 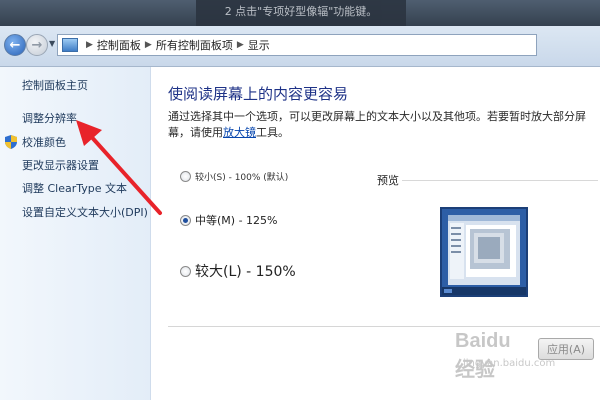 I want to click on option-smaller-label: 较小(S) - 100% (默认), so click(x=242, y=178).